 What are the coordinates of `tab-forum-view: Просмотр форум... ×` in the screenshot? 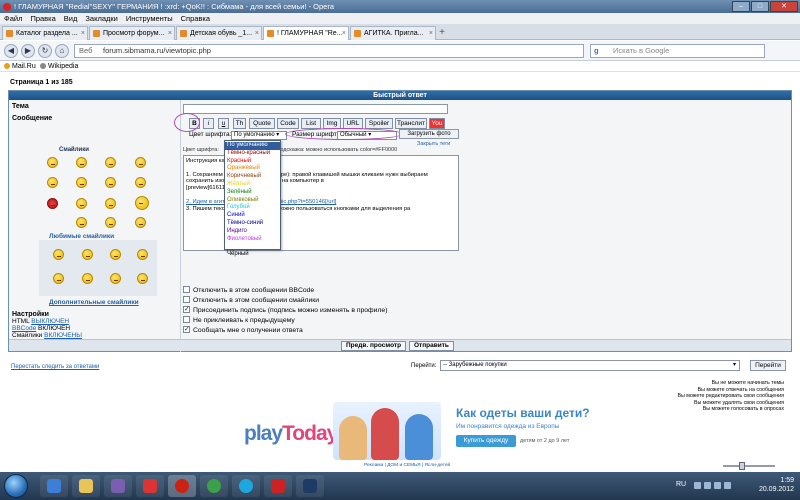 It's located at (132, 33).